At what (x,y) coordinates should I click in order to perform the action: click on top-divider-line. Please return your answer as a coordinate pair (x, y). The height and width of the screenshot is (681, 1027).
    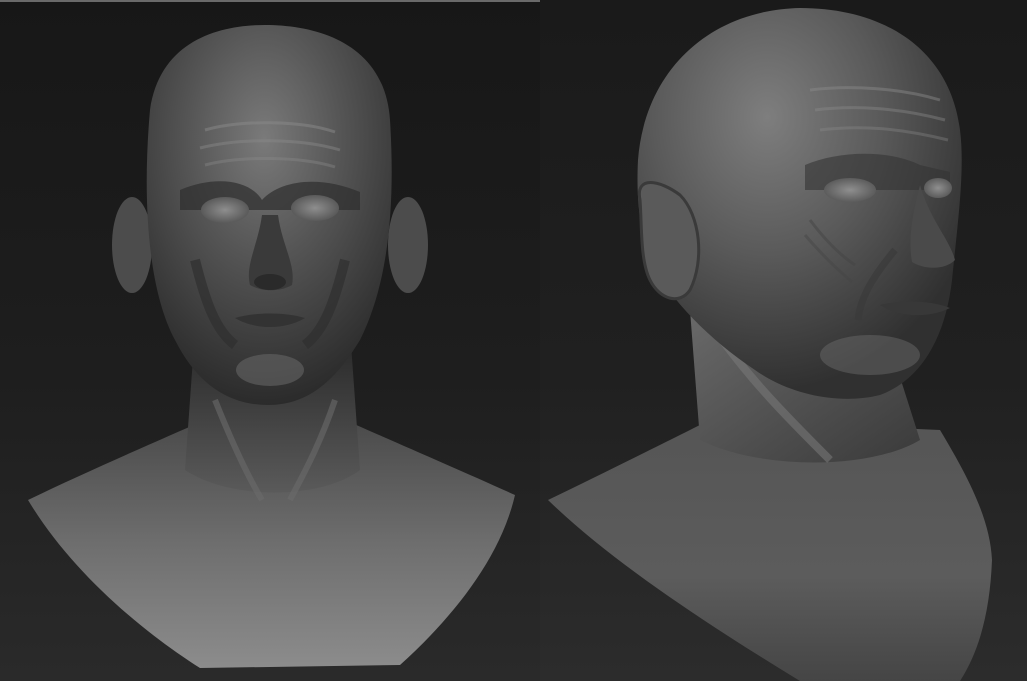
    Looking at the image, I should click on (270, 1).